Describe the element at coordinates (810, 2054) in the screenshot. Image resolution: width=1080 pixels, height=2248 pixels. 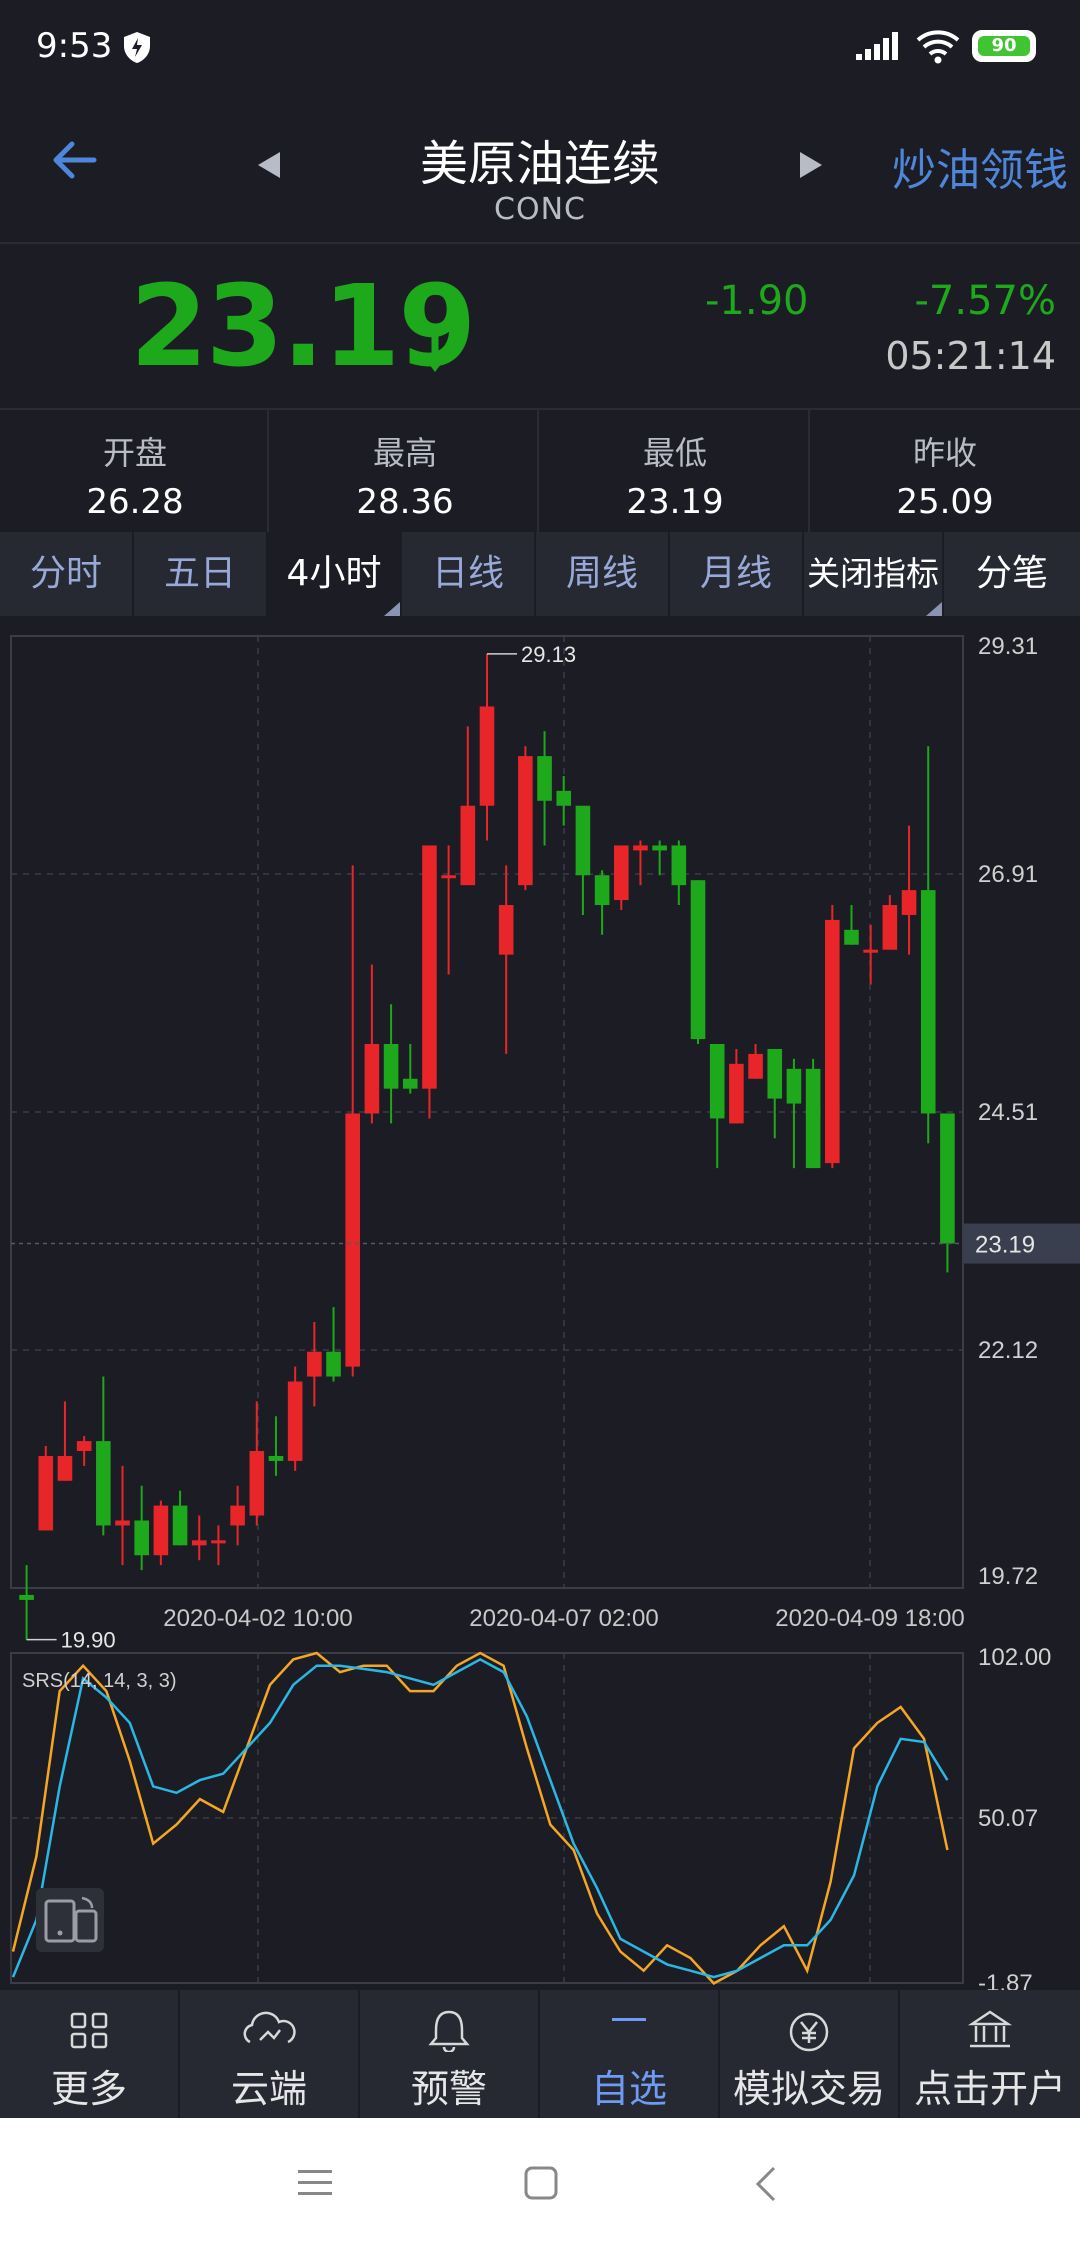
I see `nav-sim-trading: 模拟交易` at that location.